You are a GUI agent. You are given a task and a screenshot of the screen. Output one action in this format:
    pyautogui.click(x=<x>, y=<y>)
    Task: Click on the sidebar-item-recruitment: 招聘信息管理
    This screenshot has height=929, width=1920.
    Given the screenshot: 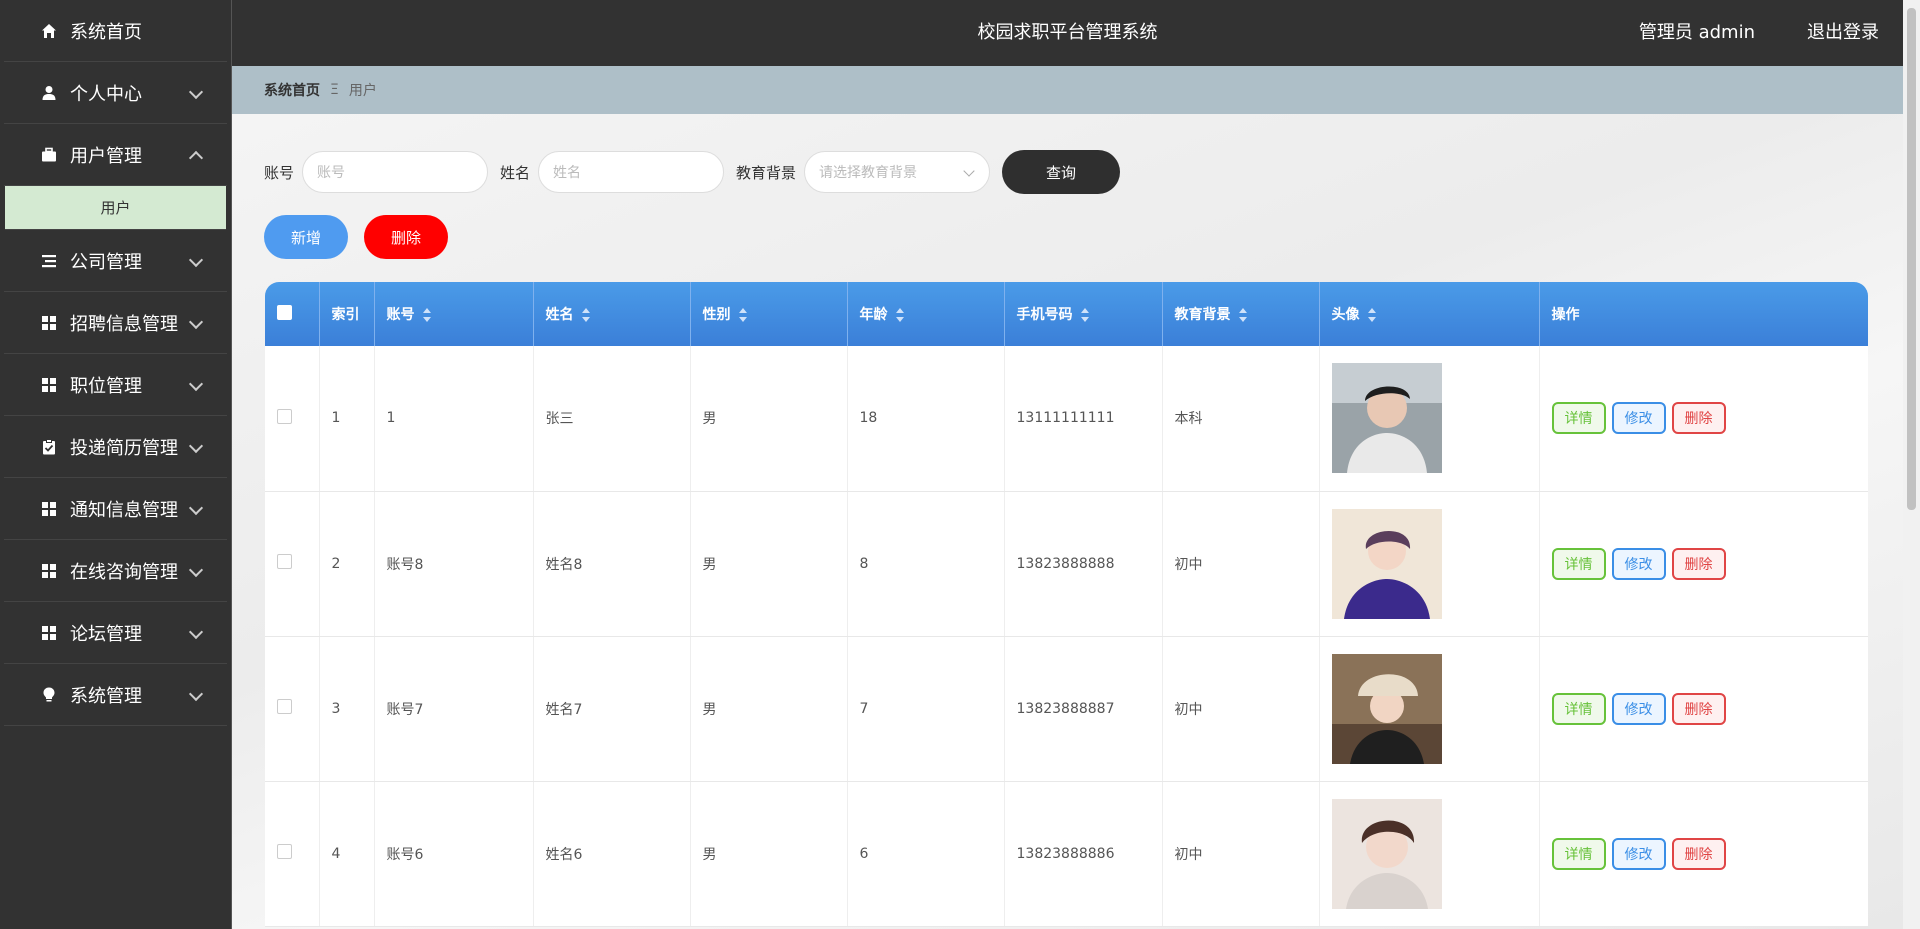 What is the action you would take?
    pyautogui.click(x=115, y=323)
    